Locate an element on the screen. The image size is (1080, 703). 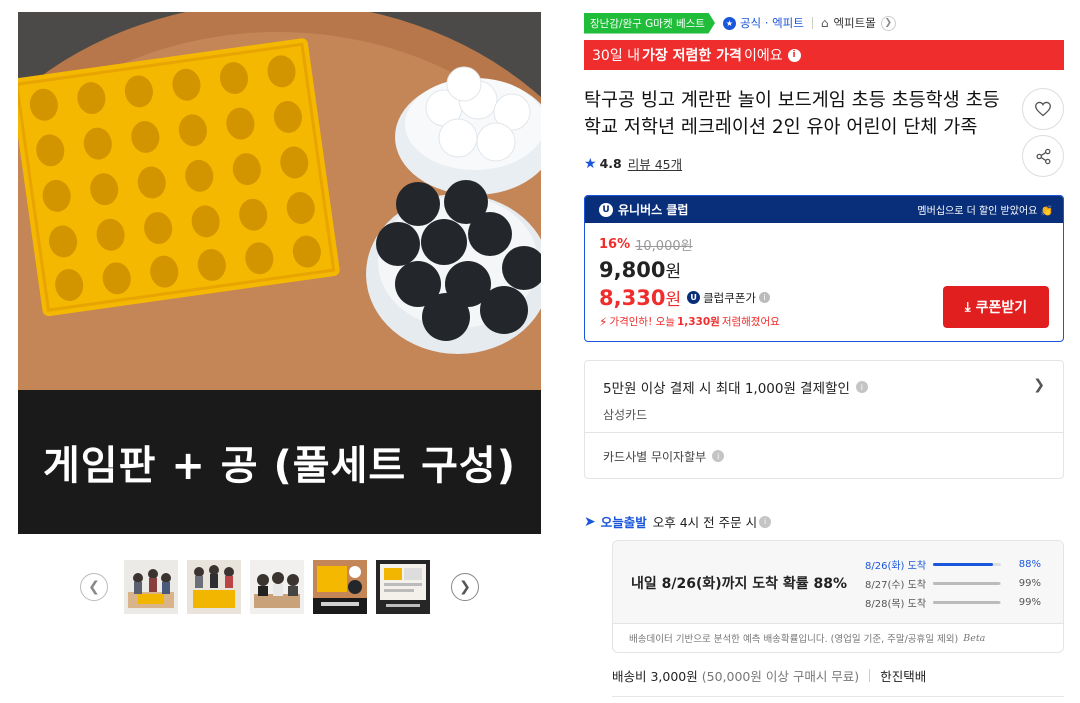
truck-icon: ➤ is located at coordinates (590, 521).